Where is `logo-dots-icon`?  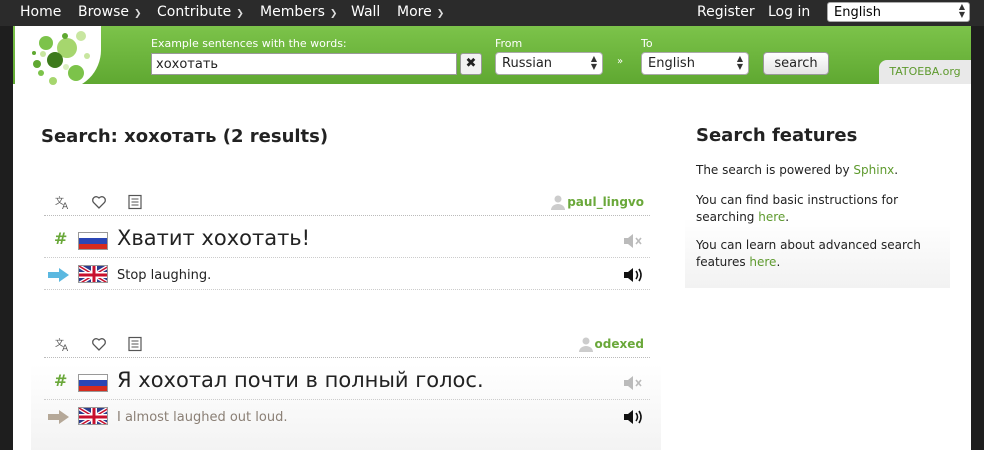
logo-dots-icon is located at coordinates (61, 58).